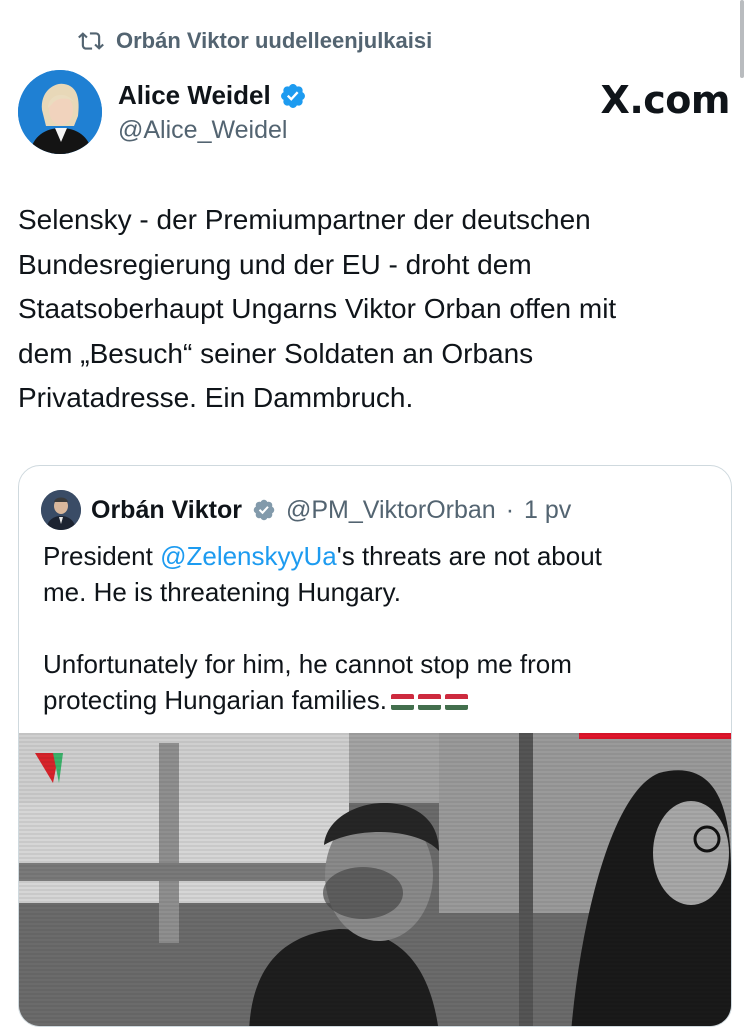 Image resolution: width=750 pixels, height=1027 pixels. Describe the element at coordinates (665, 100) in the screenshot. I see `site-logo: X.com` at that location.